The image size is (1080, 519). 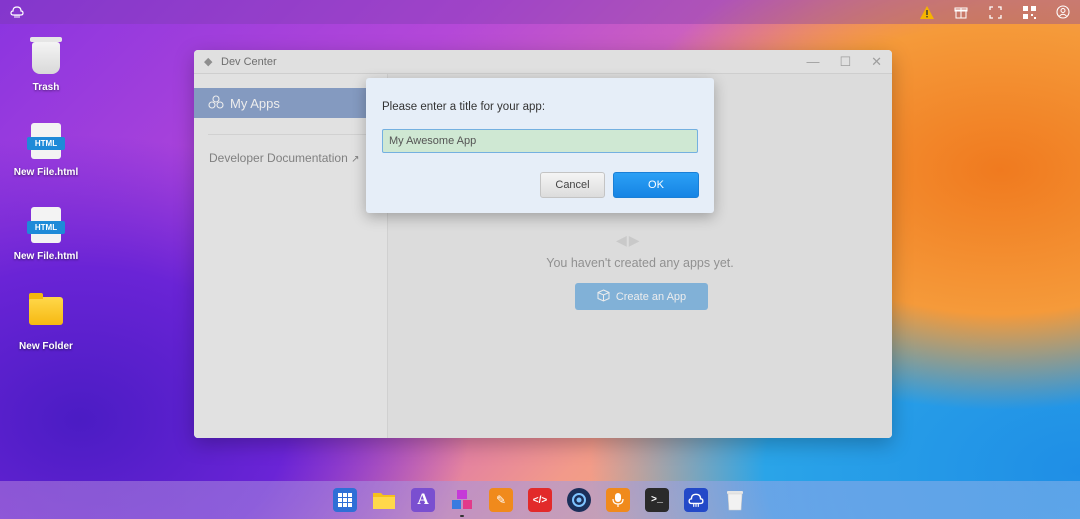 I want to click on dock-app-terminal: >_, so click(x=657, y=500).